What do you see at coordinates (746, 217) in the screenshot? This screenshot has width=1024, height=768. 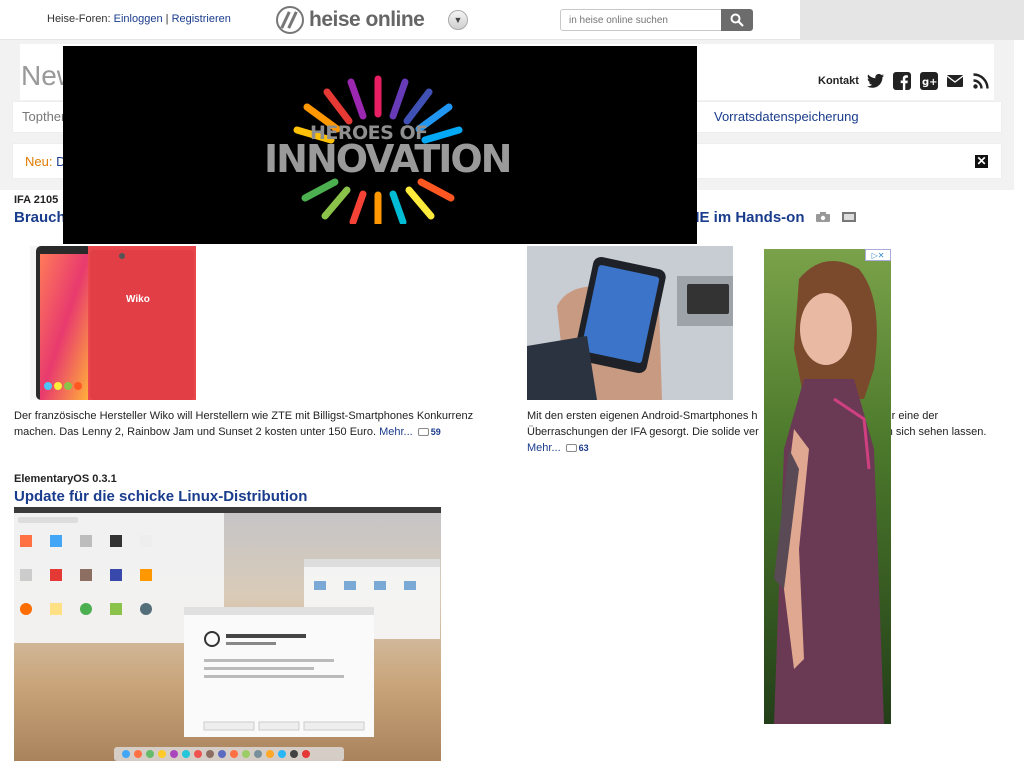 I see `article-headline: ME im Hands-on` at bounding box center [746, 217].